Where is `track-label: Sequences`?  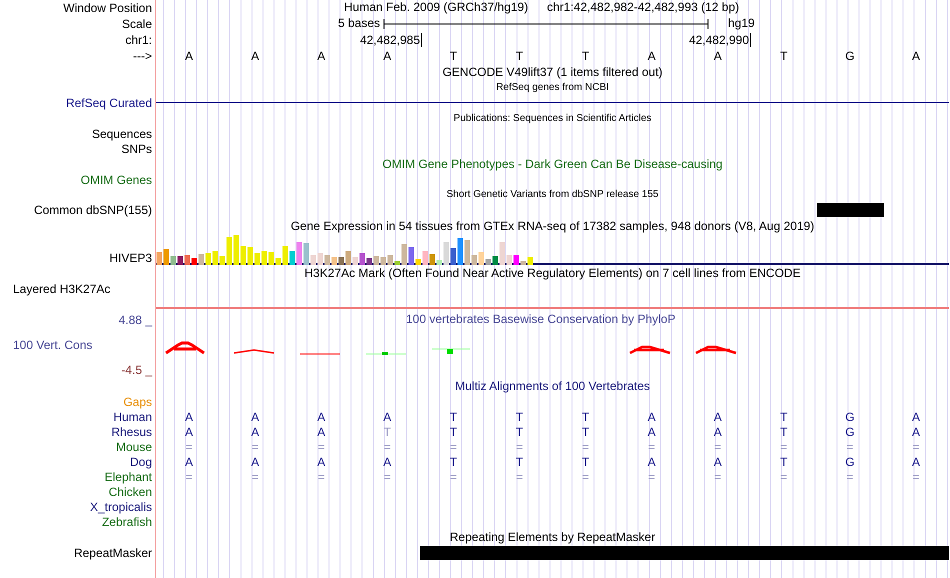
track-label: Sequences is located at coordinates (122, 133).